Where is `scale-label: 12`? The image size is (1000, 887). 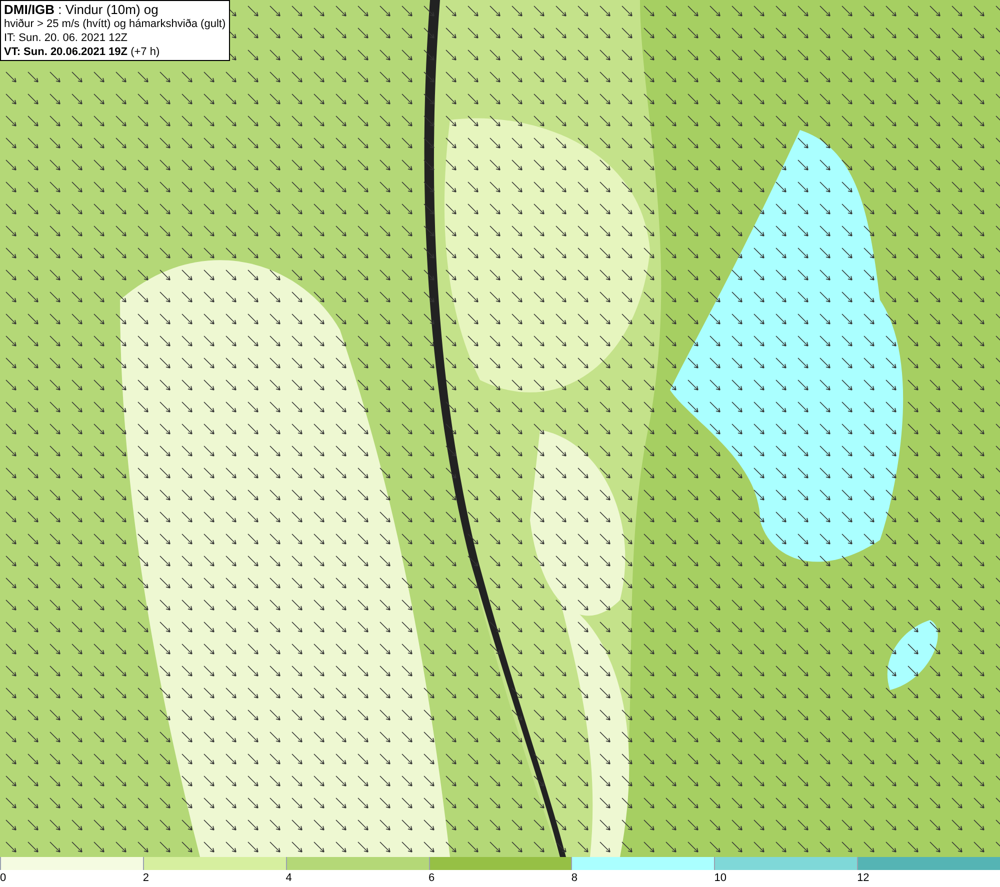
scale-label: 12 is located at coordinates (863, 878).